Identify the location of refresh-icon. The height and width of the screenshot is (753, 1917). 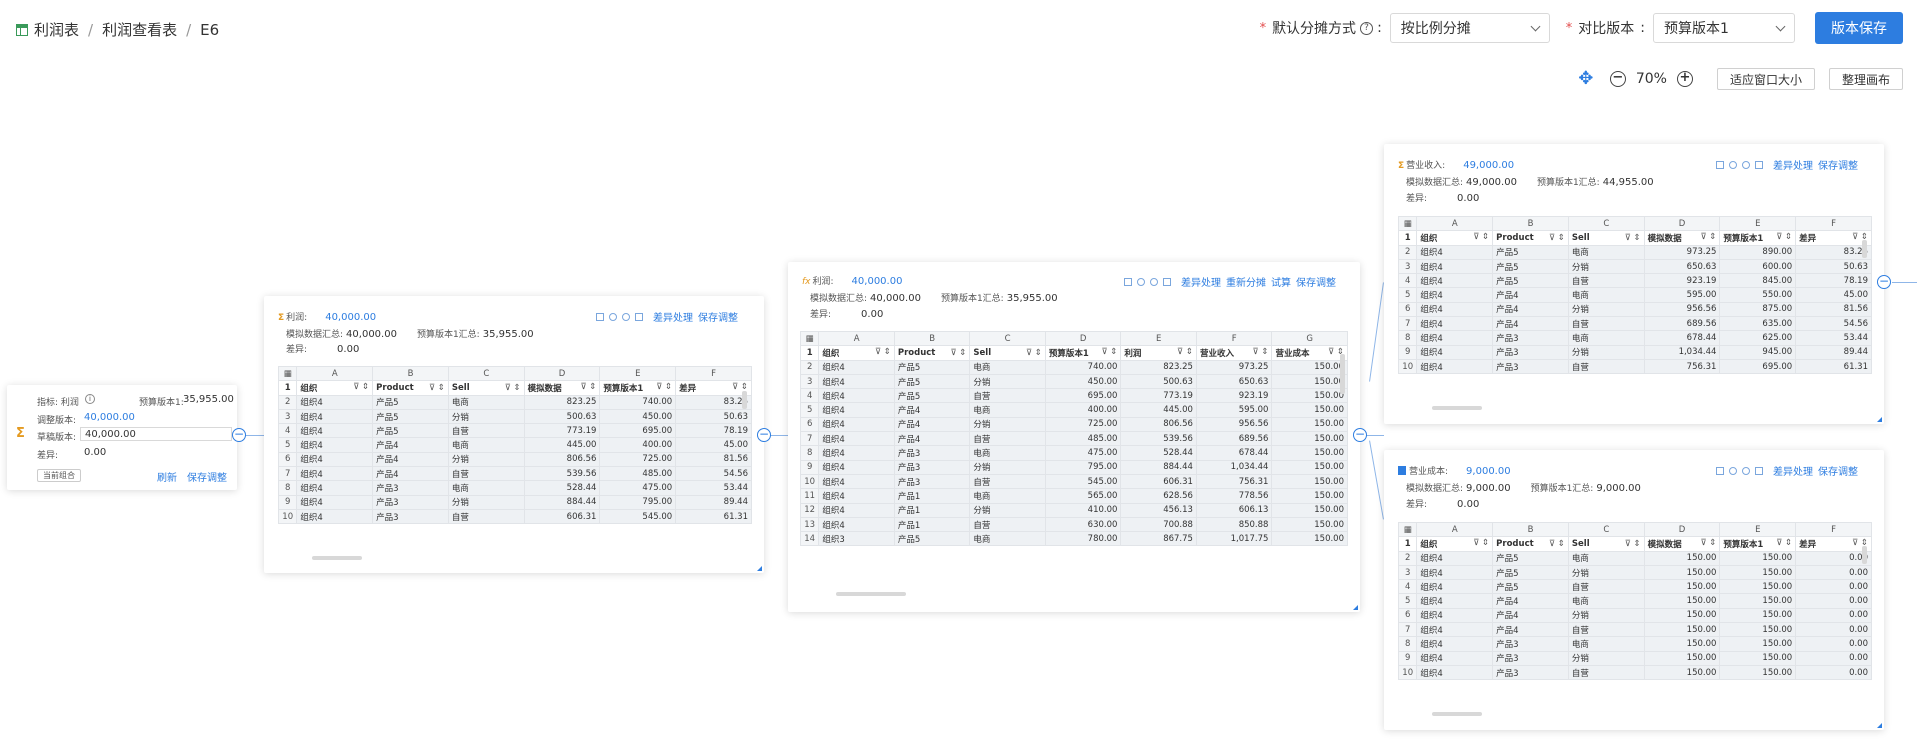
(1141, 281).